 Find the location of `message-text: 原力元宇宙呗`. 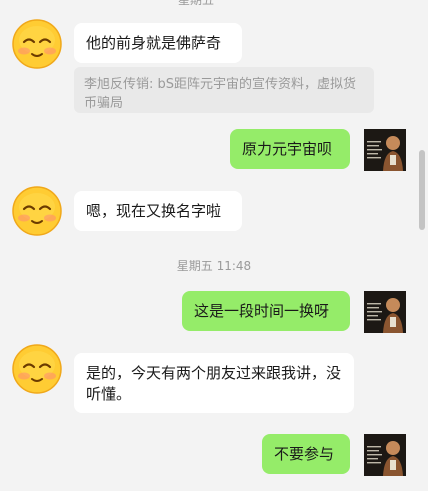

message-text: 原力元宇宙呗 is located at coordinates (287, 149).